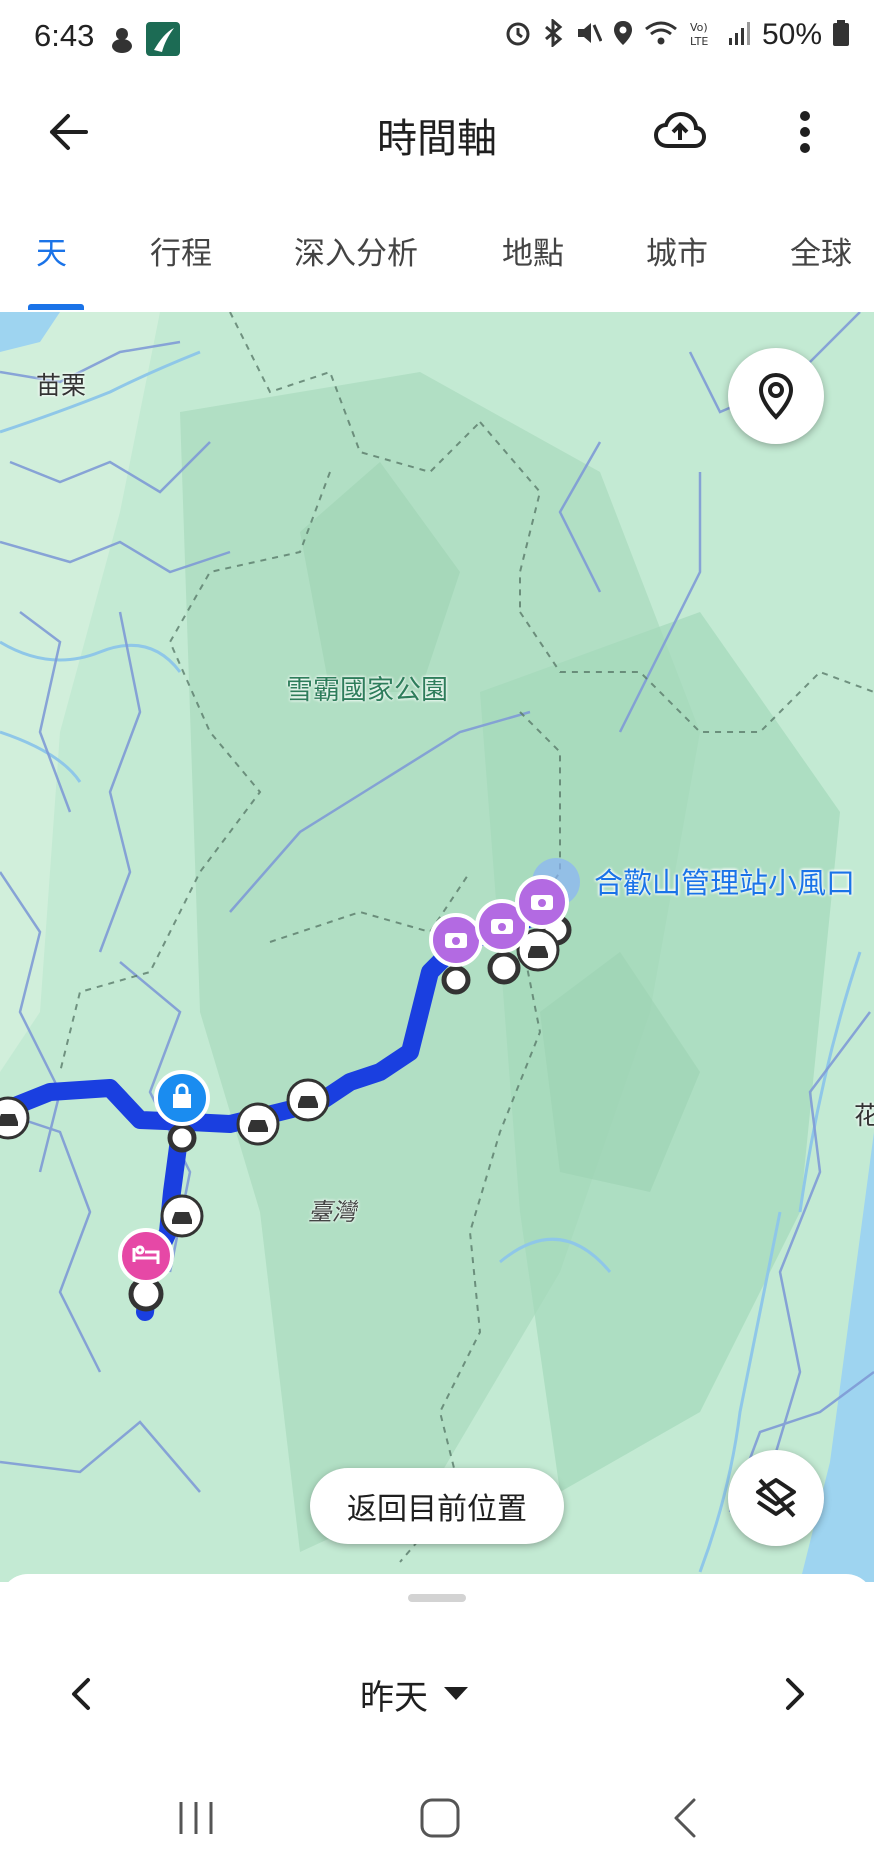 This screenshot has width=874, height=1874. I want to click on cloud-upload-button, so click(680, 132).